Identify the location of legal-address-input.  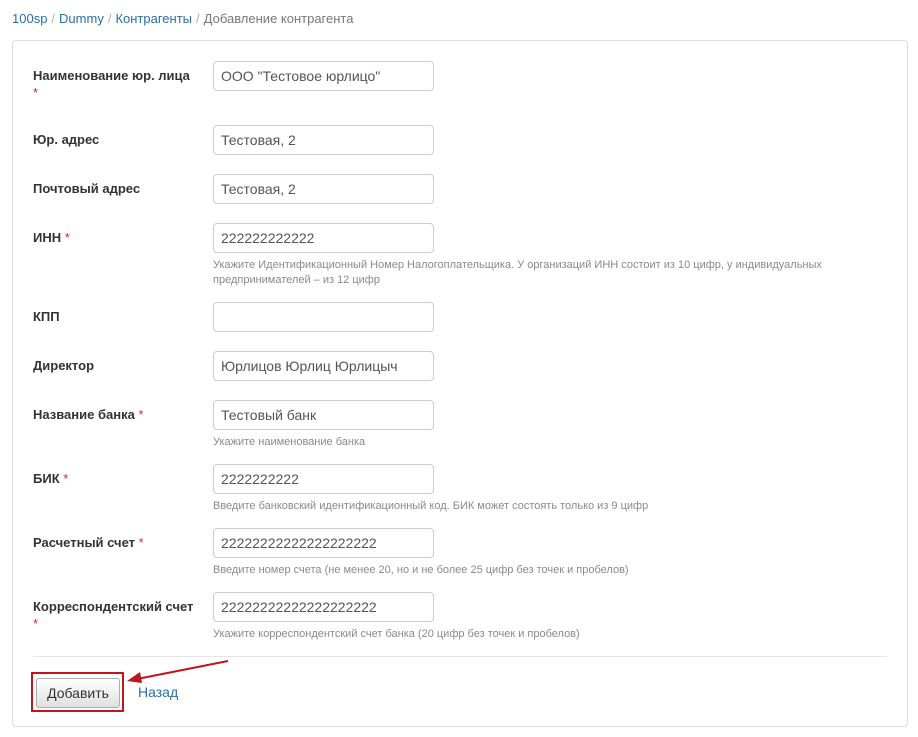
(323, 140).